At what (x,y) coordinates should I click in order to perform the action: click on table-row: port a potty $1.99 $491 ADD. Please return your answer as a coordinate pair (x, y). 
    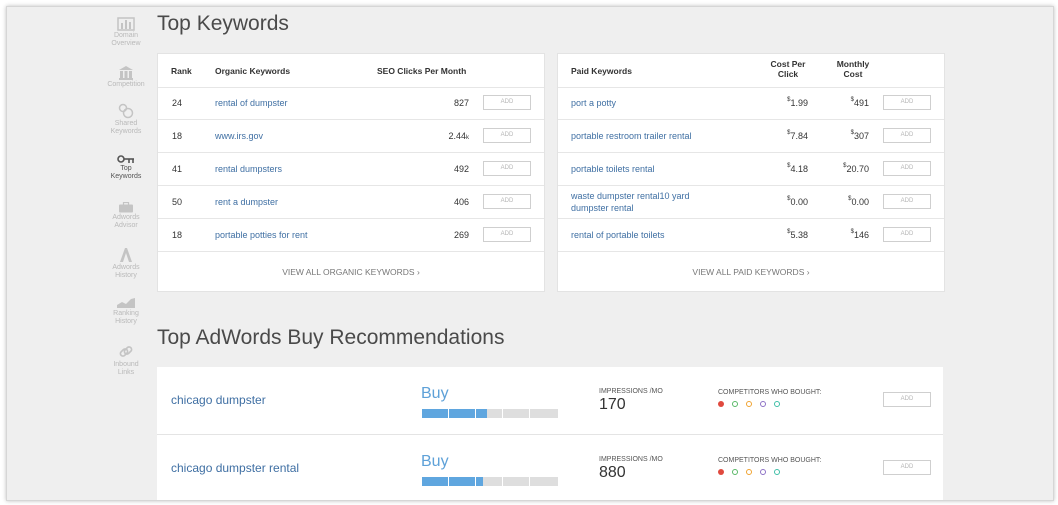
    Looking at the image, I should click on (751, 103).